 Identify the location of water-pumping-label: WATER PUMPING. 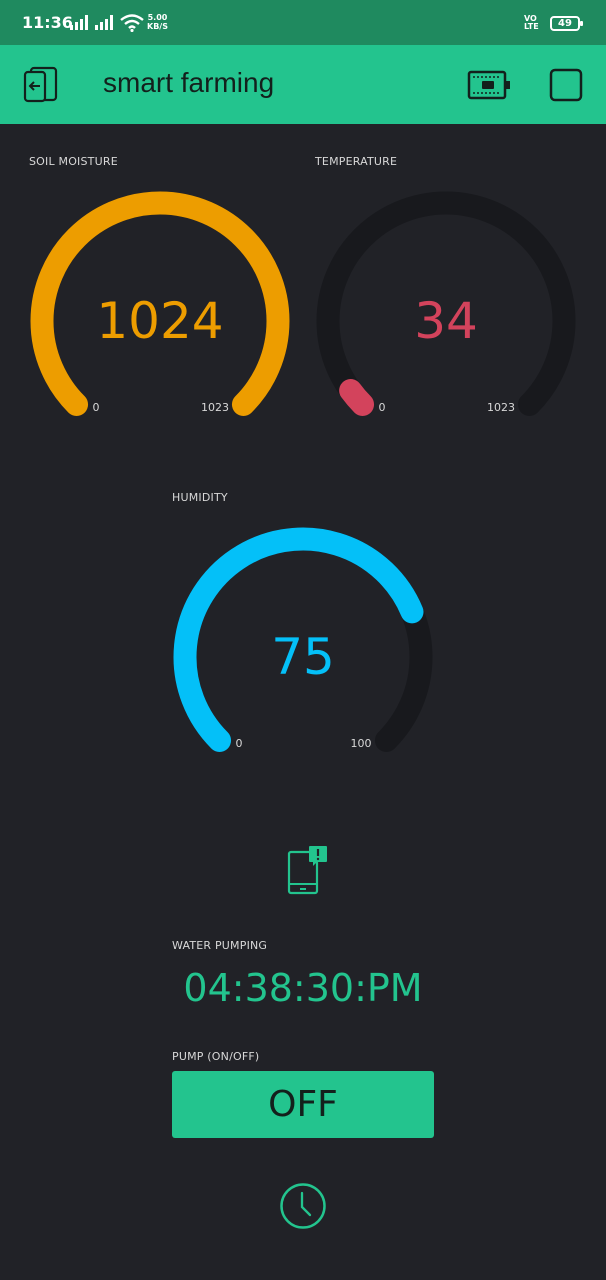
(220, 945).